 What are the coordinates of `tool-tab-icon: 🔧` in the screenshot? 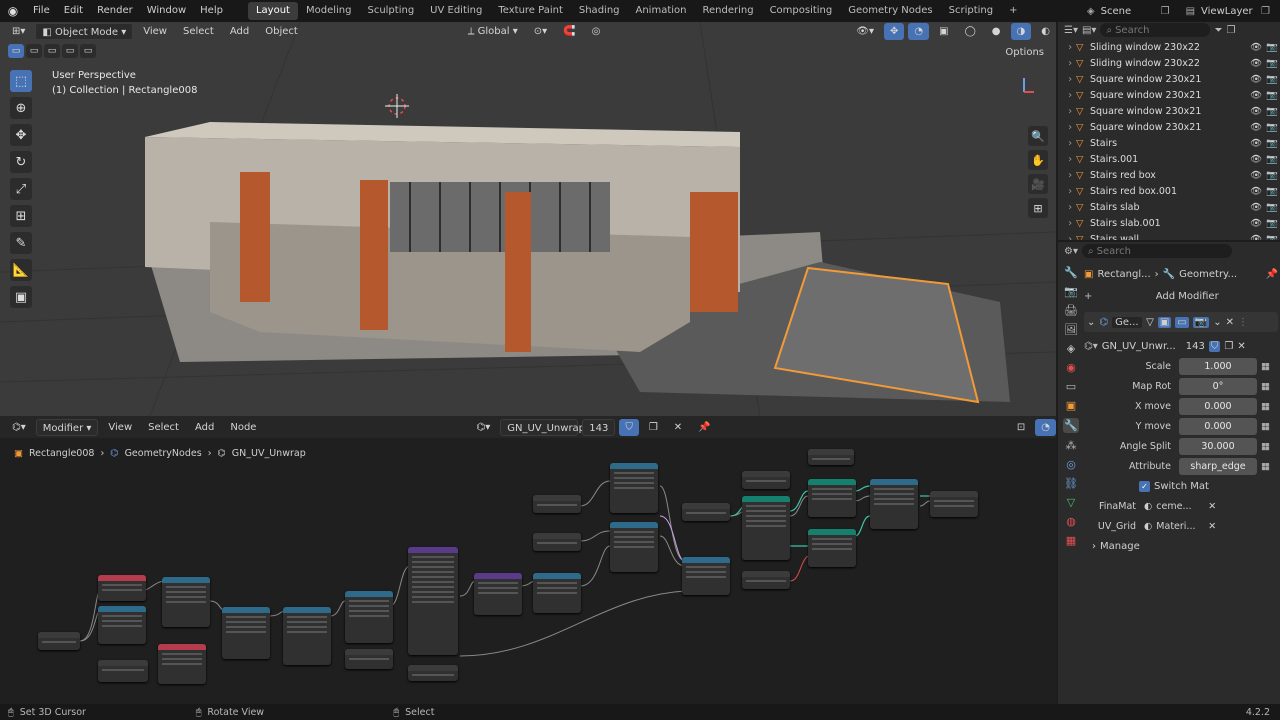 It's located at (1071, 272).